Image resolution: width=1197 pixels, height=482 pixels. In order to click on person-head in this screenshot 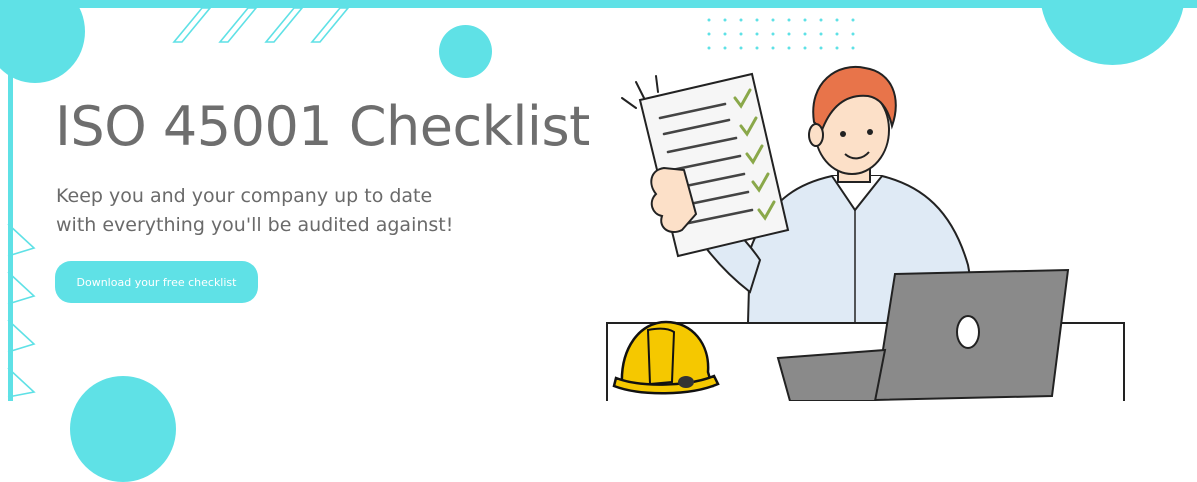, I will do `click(852, 124)`.